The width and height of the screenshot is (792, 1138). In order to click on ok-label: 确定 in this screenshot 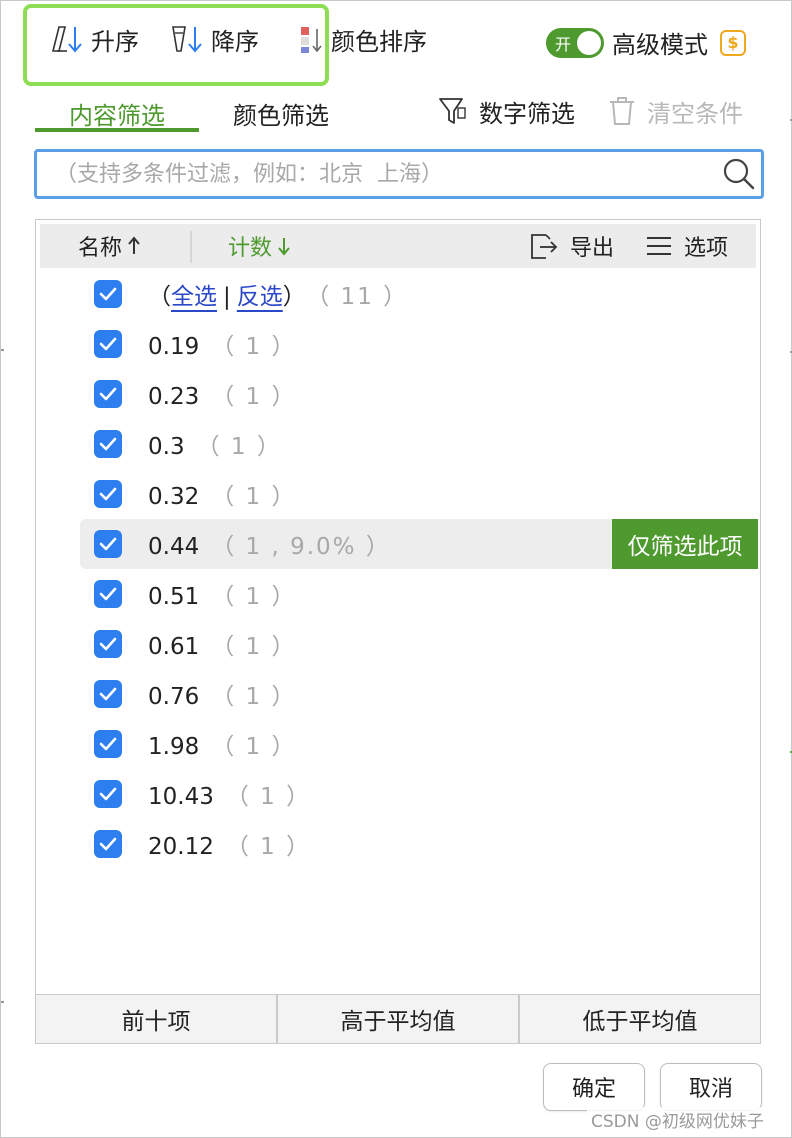, I will do `click(593, 1089)`.